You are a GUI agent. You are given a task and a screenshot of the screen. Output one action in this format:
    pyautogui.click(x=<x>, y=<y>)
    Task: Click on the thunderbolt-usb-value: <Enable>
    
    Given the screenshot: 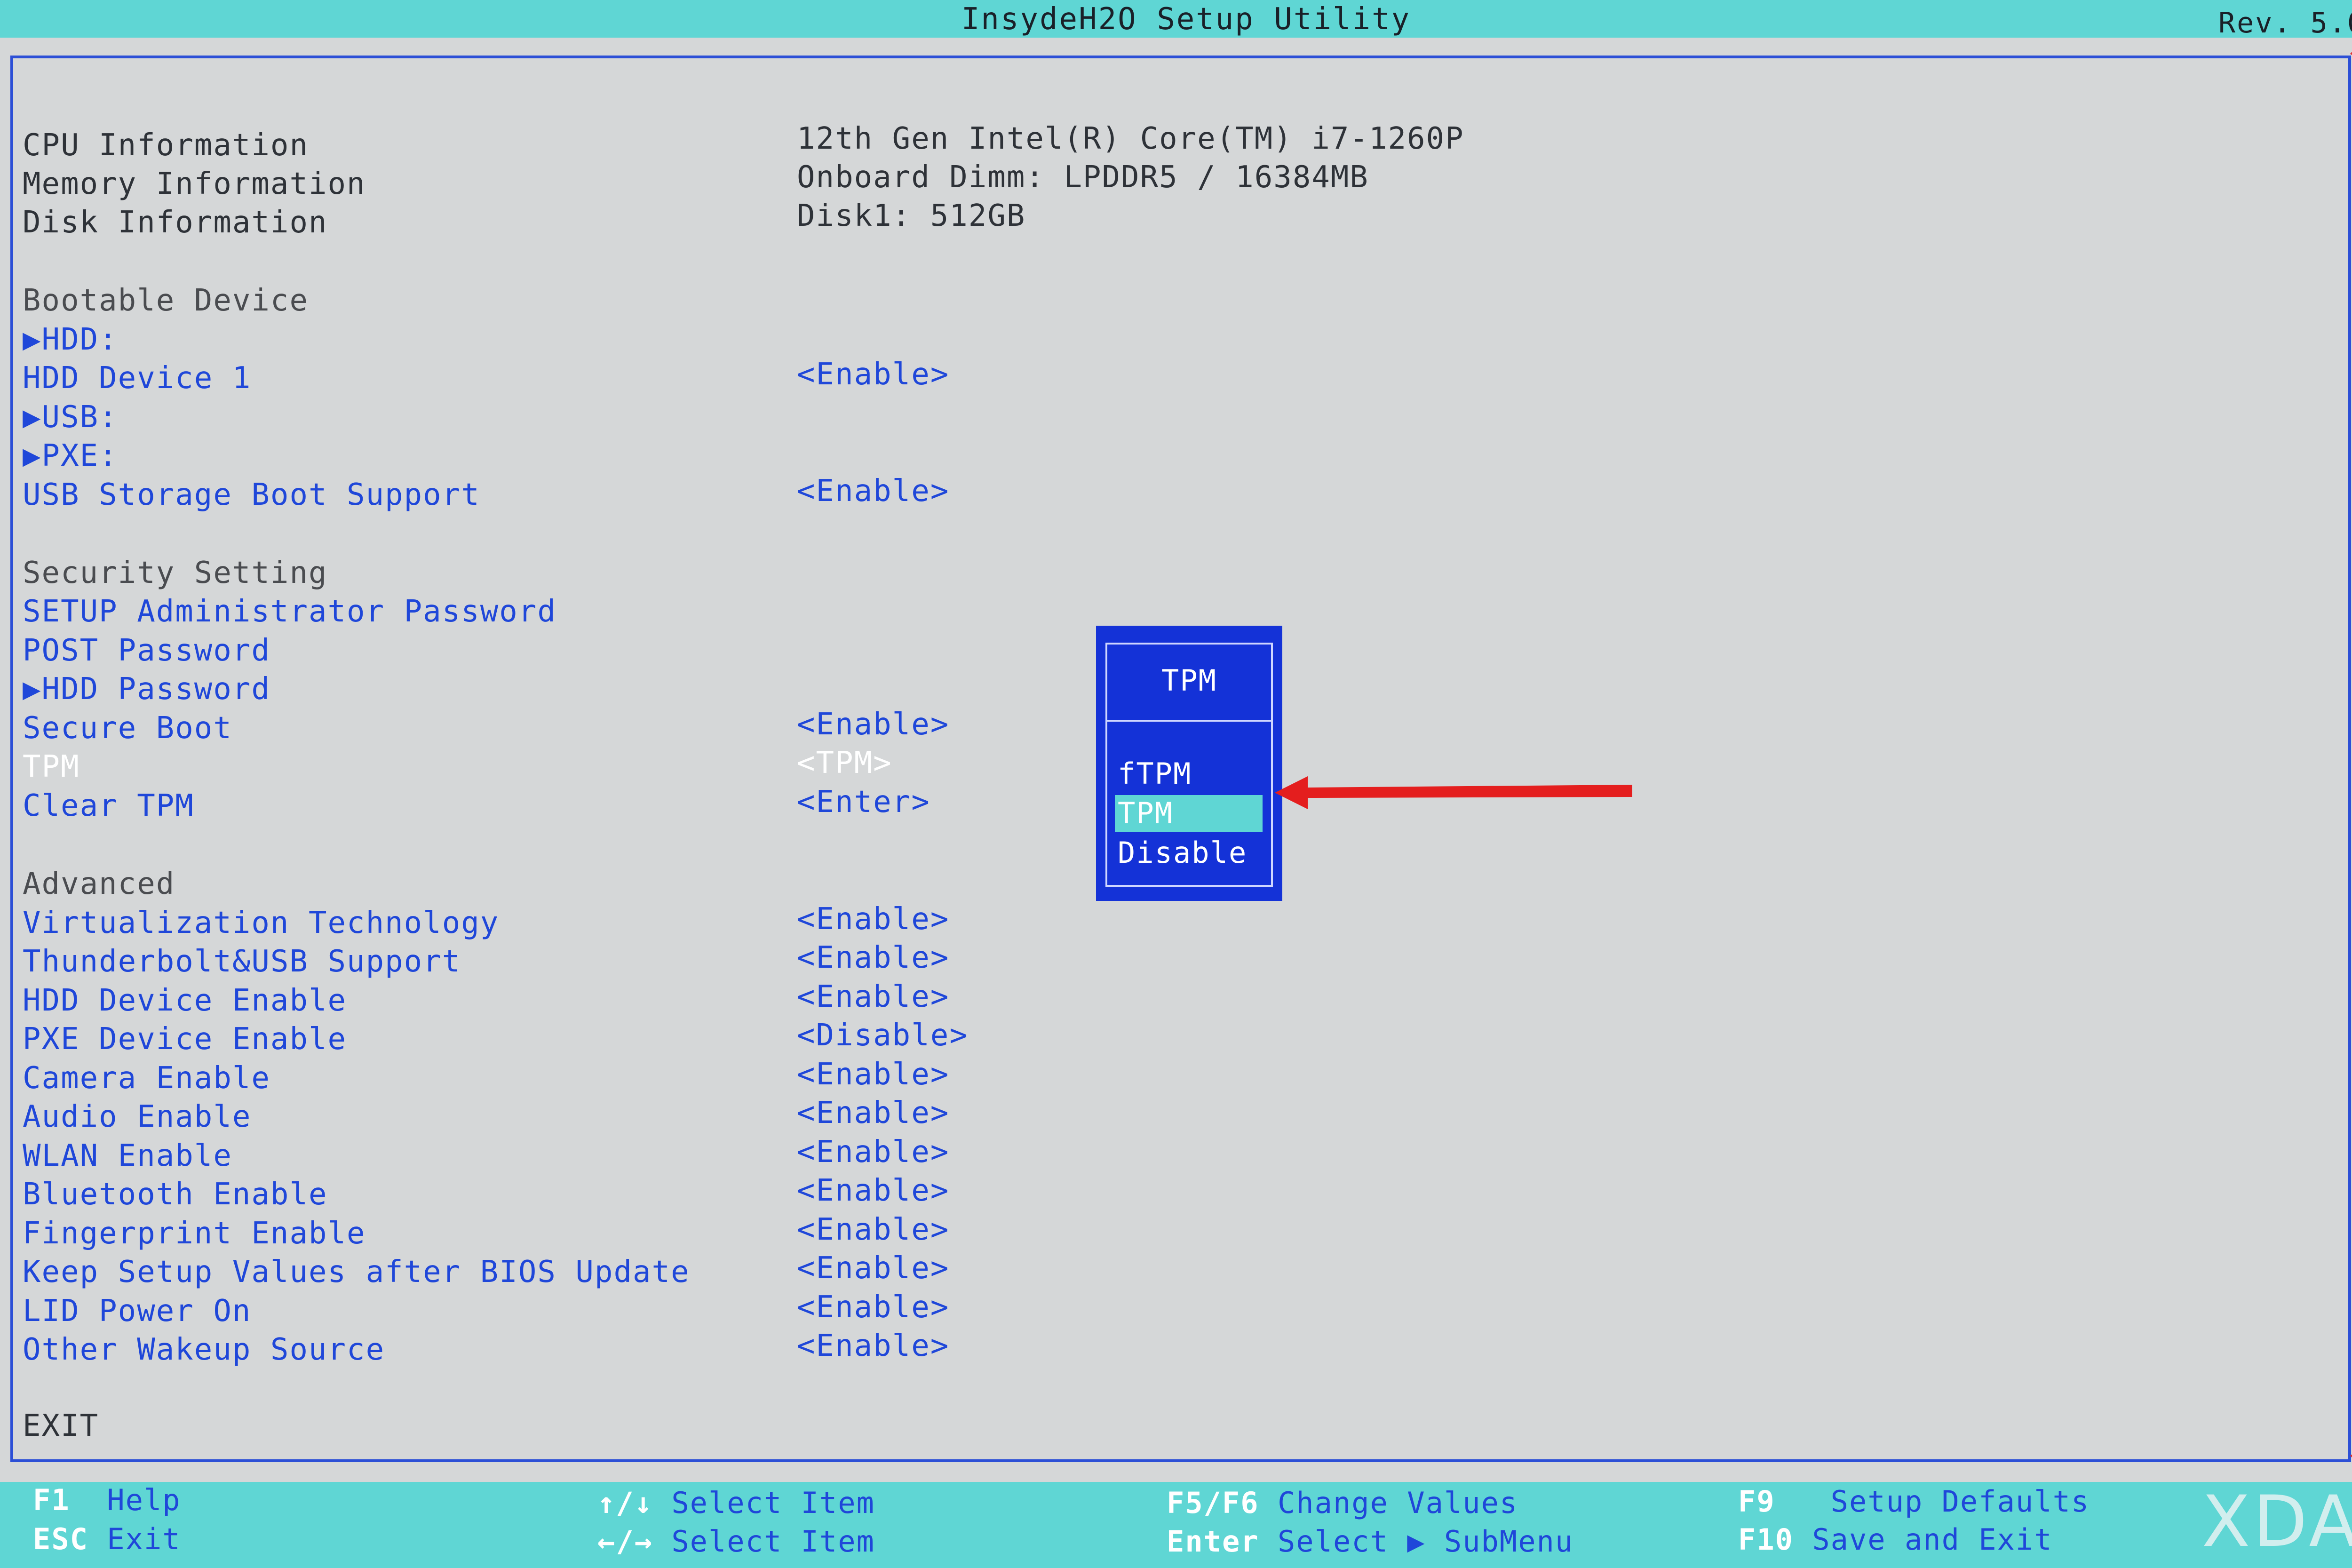 What is the action you would take?
    pyautogui.click(x=873, y=957)
    